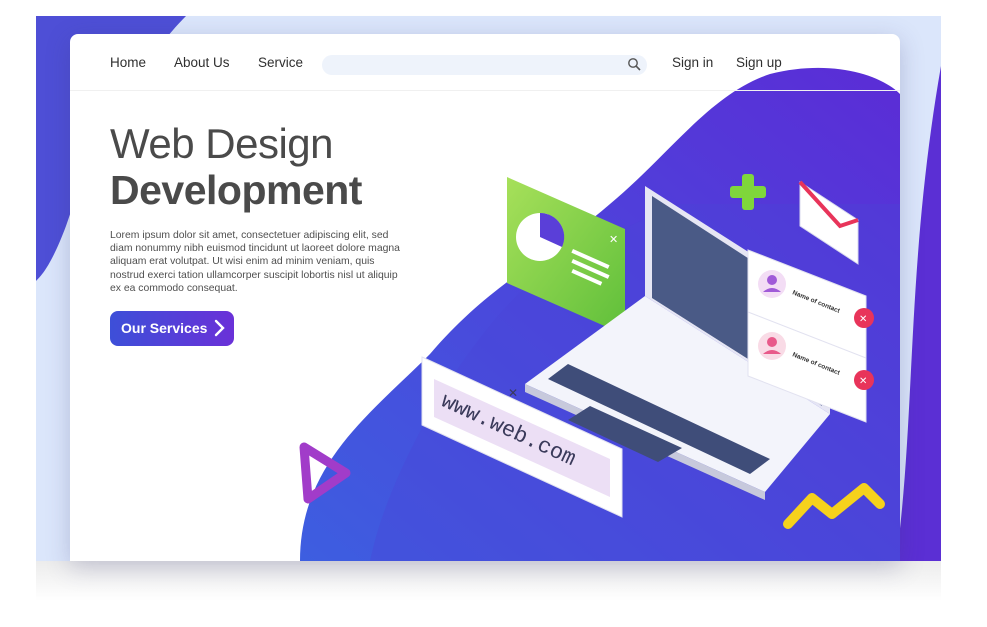  Describe the element at coordinates (488, 581) in the screenshot. I see `page-shadow` at that location.